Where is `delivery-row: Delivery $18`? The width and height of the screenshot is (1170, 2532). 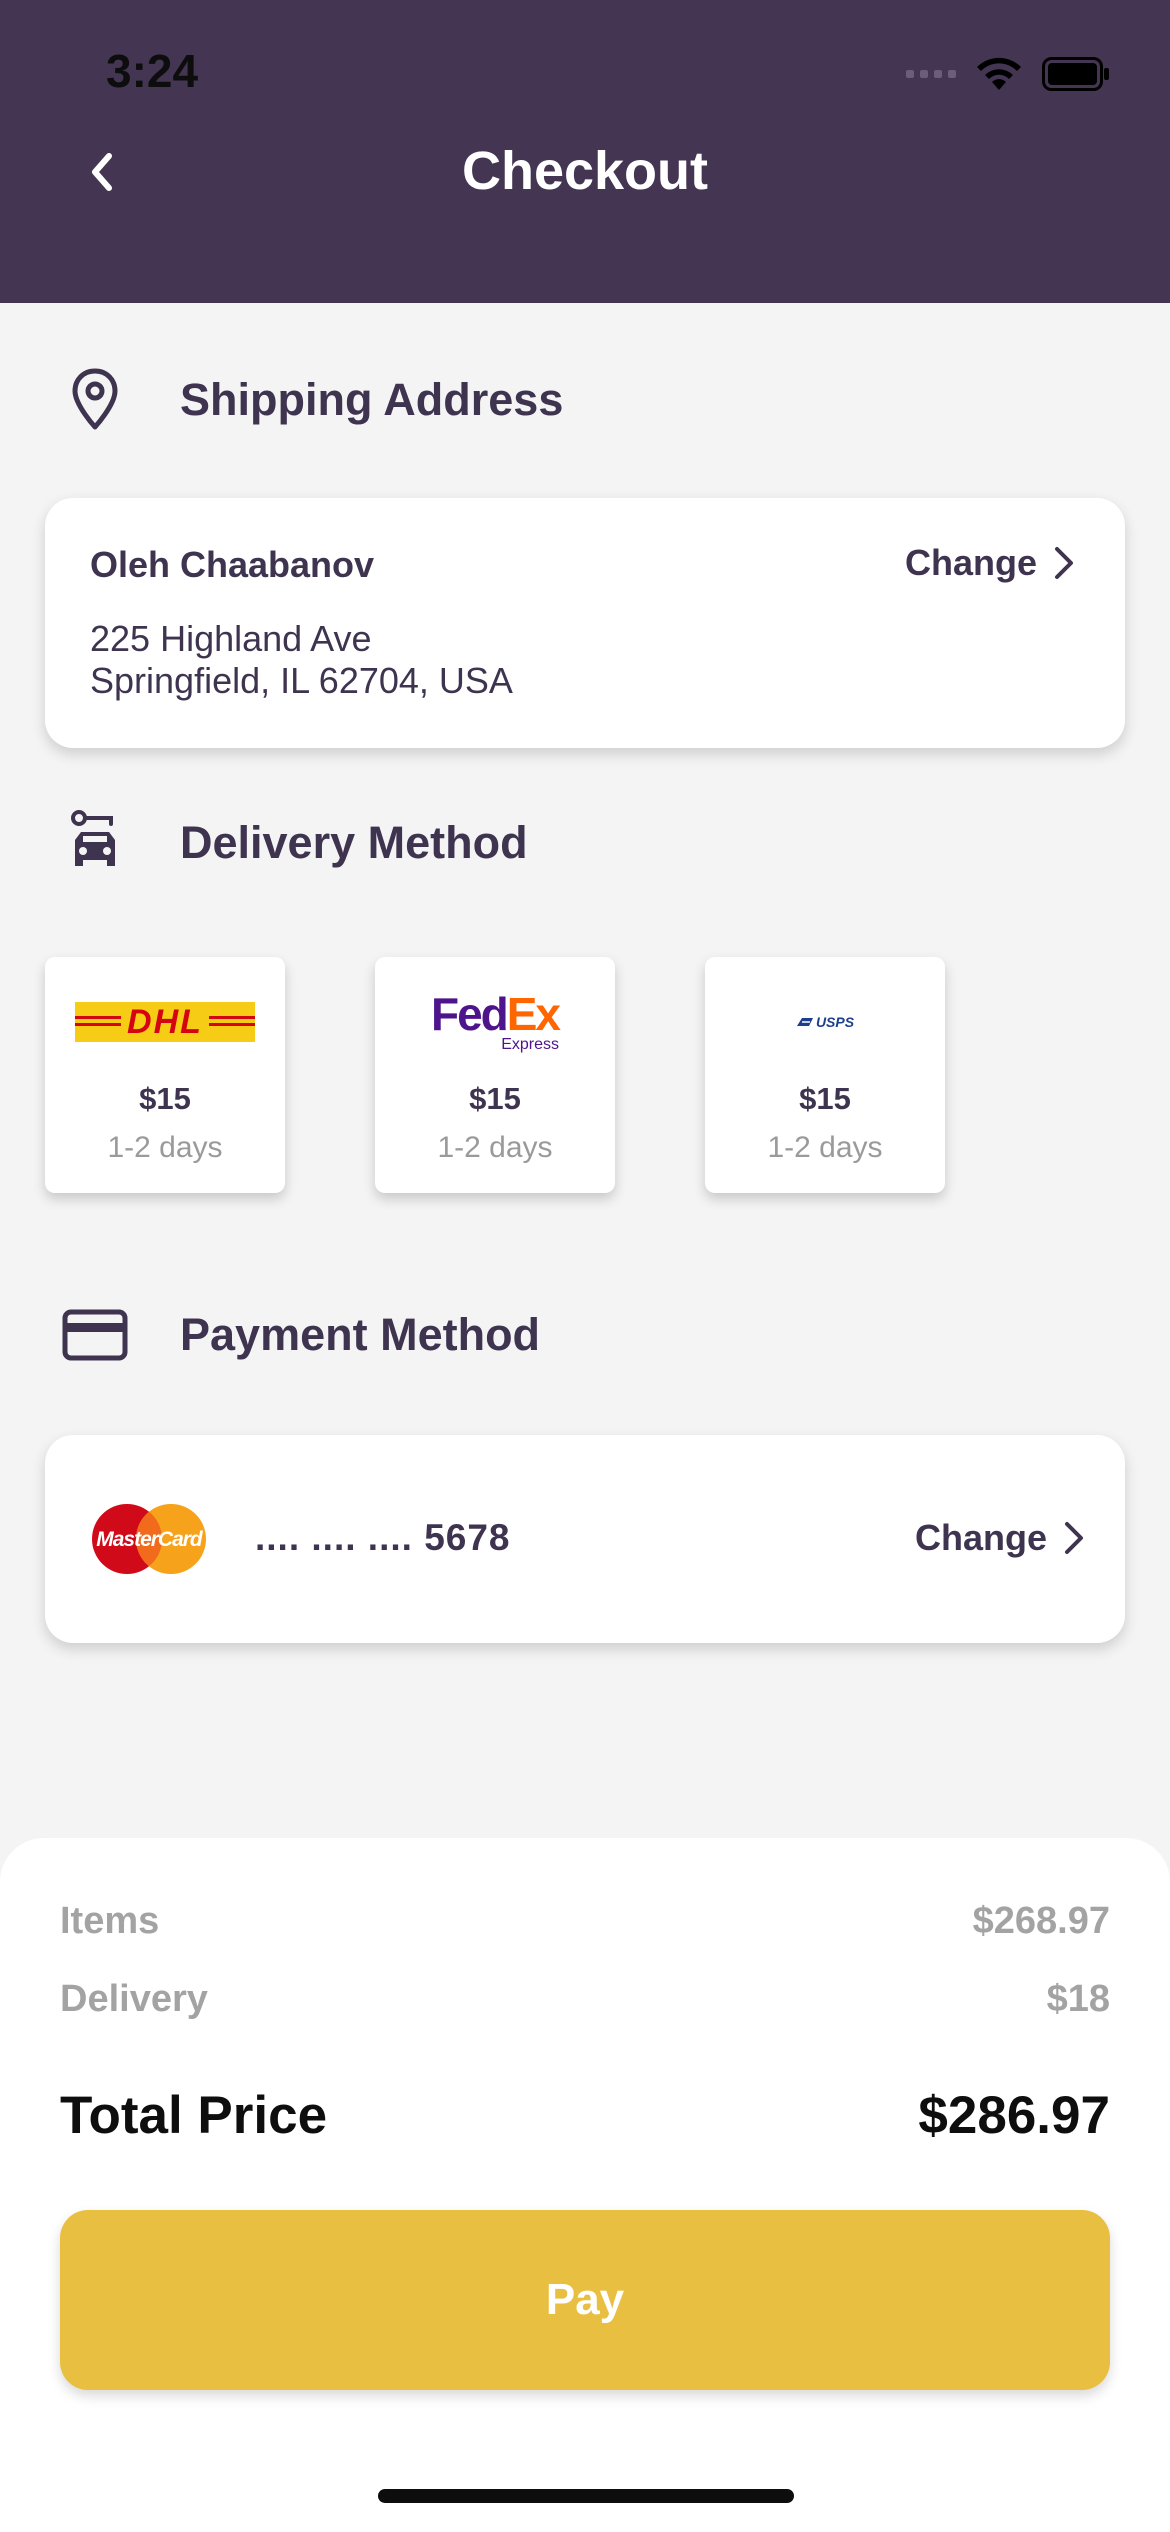
delivery-row: Delivery $18 is located at coordinates (585, 1999).